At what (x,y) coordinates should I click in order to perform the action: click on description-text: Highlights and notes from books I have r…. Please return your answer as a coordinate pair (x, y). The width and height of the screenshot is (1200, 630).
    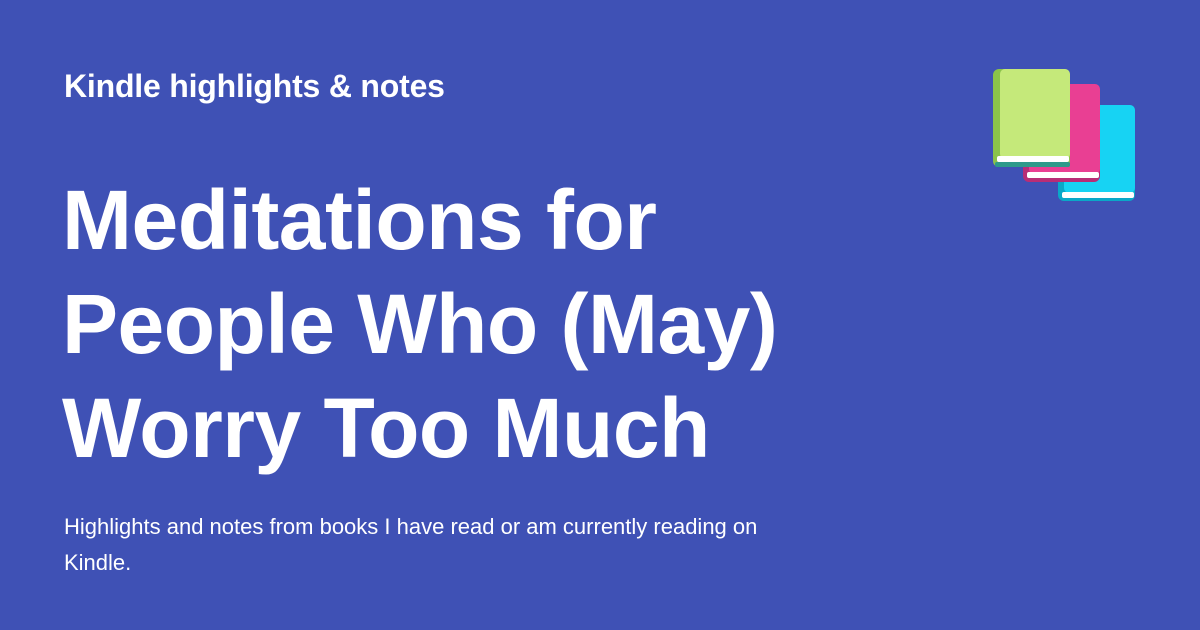
    Looking at the image, I should click on (411, 544).